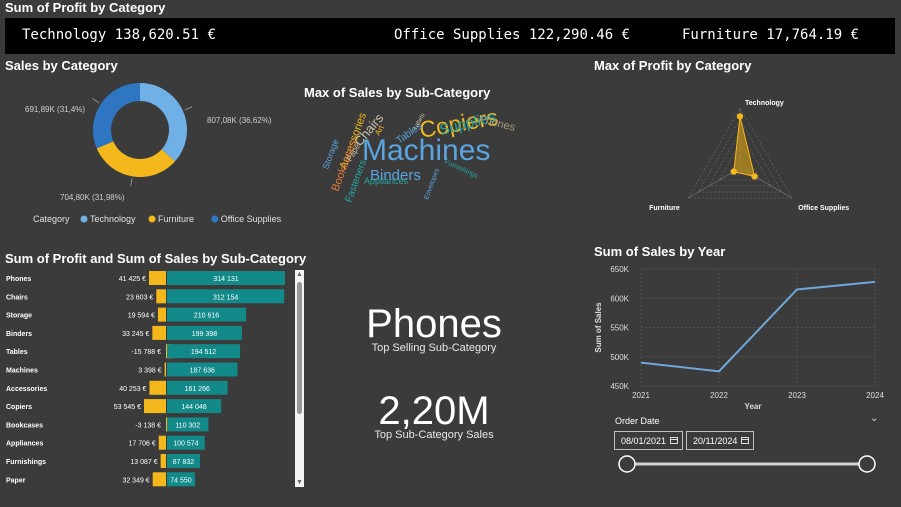 This screenshot has height=507, width=901. I want to click on radar-axis-label: Technology, so click(764, 103).